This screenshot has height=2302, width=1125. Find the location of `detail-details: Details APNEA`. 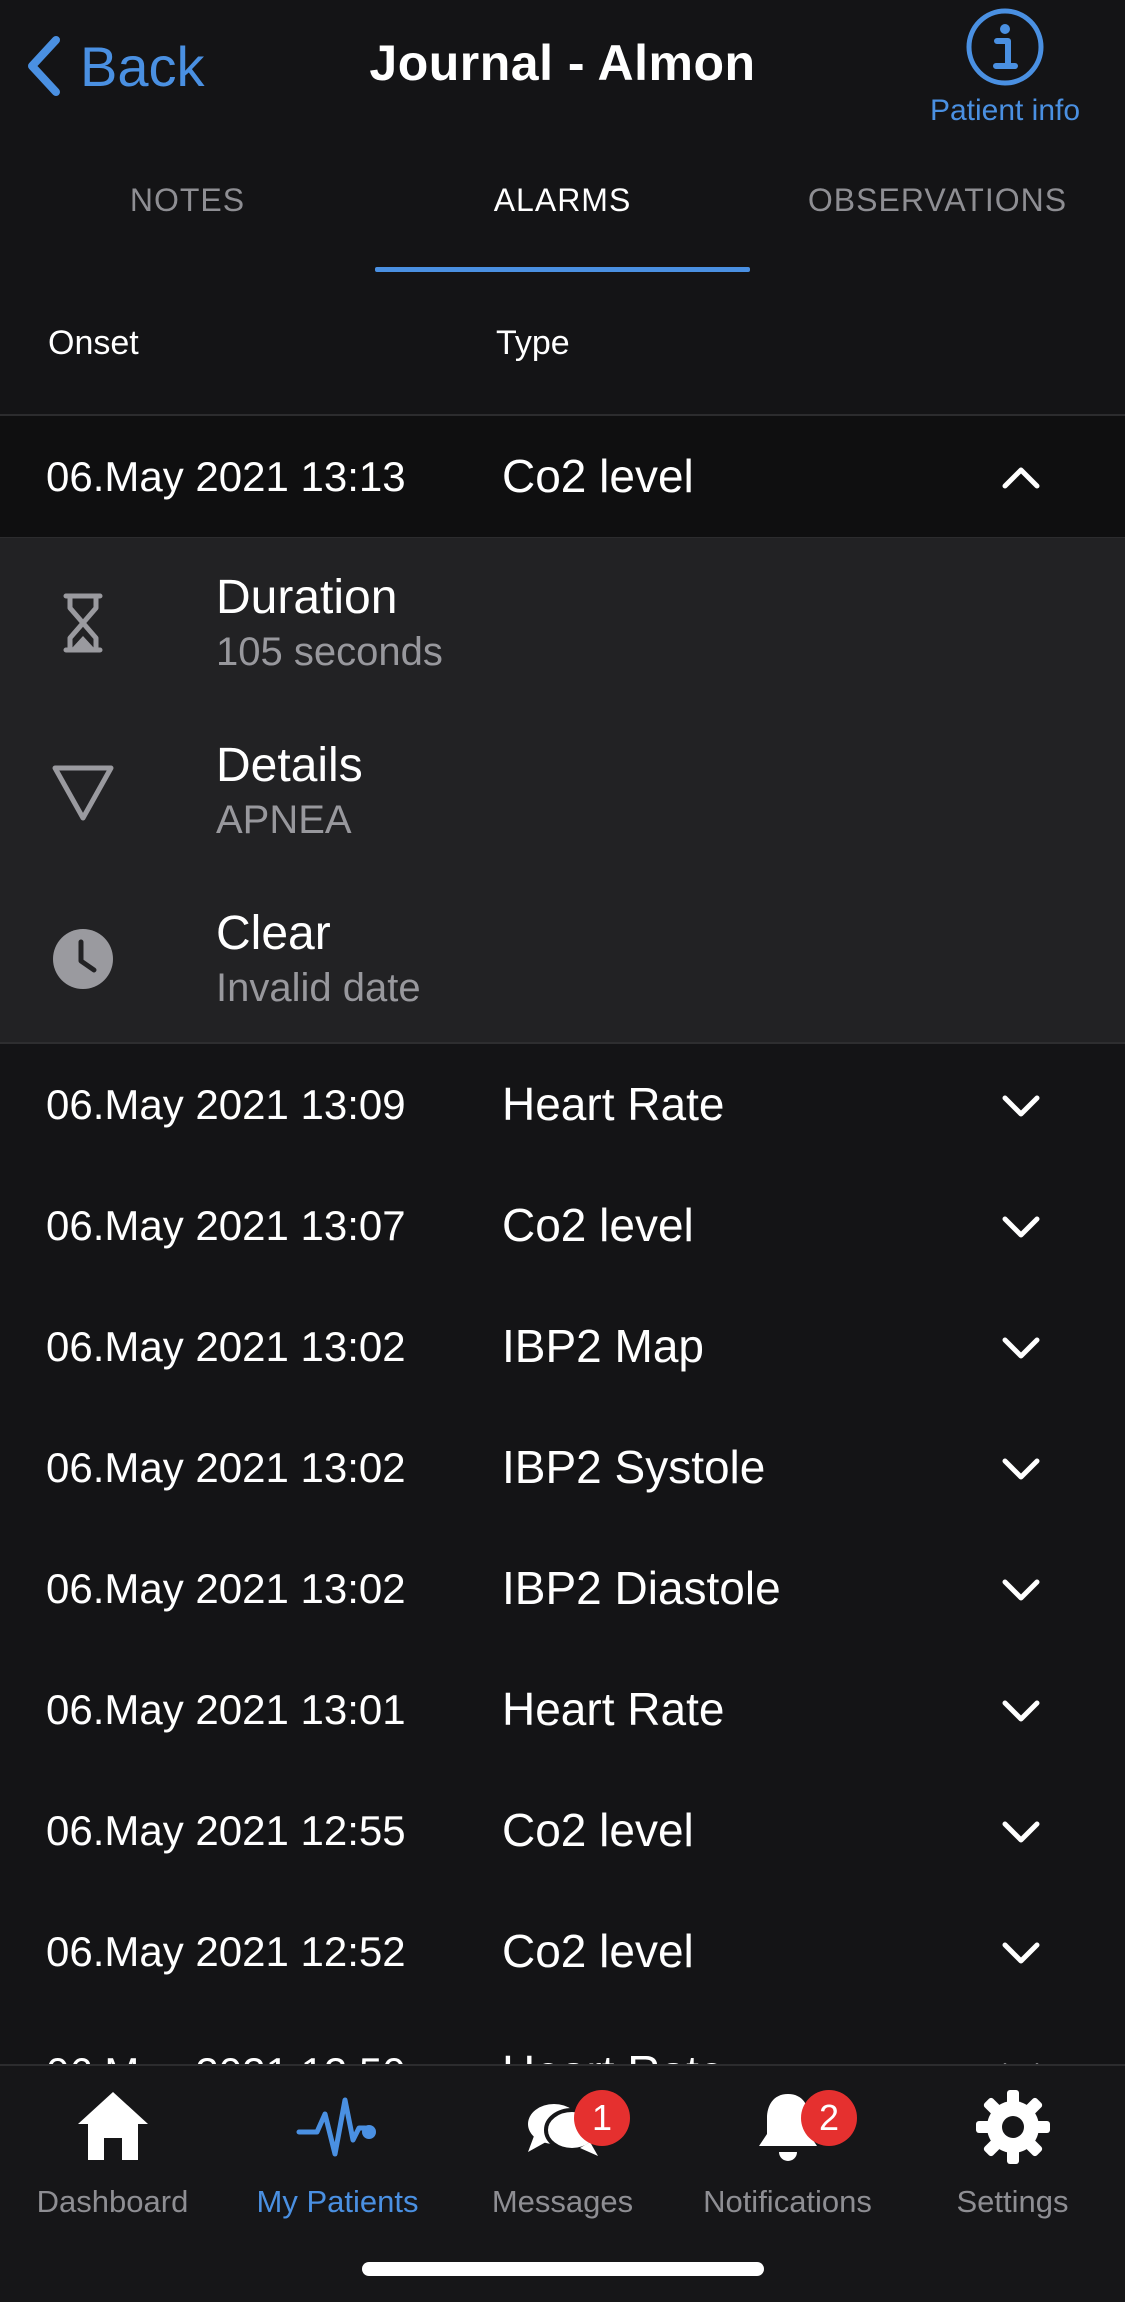

detail-details: Details APNEA is located at coordinates (562, 791).